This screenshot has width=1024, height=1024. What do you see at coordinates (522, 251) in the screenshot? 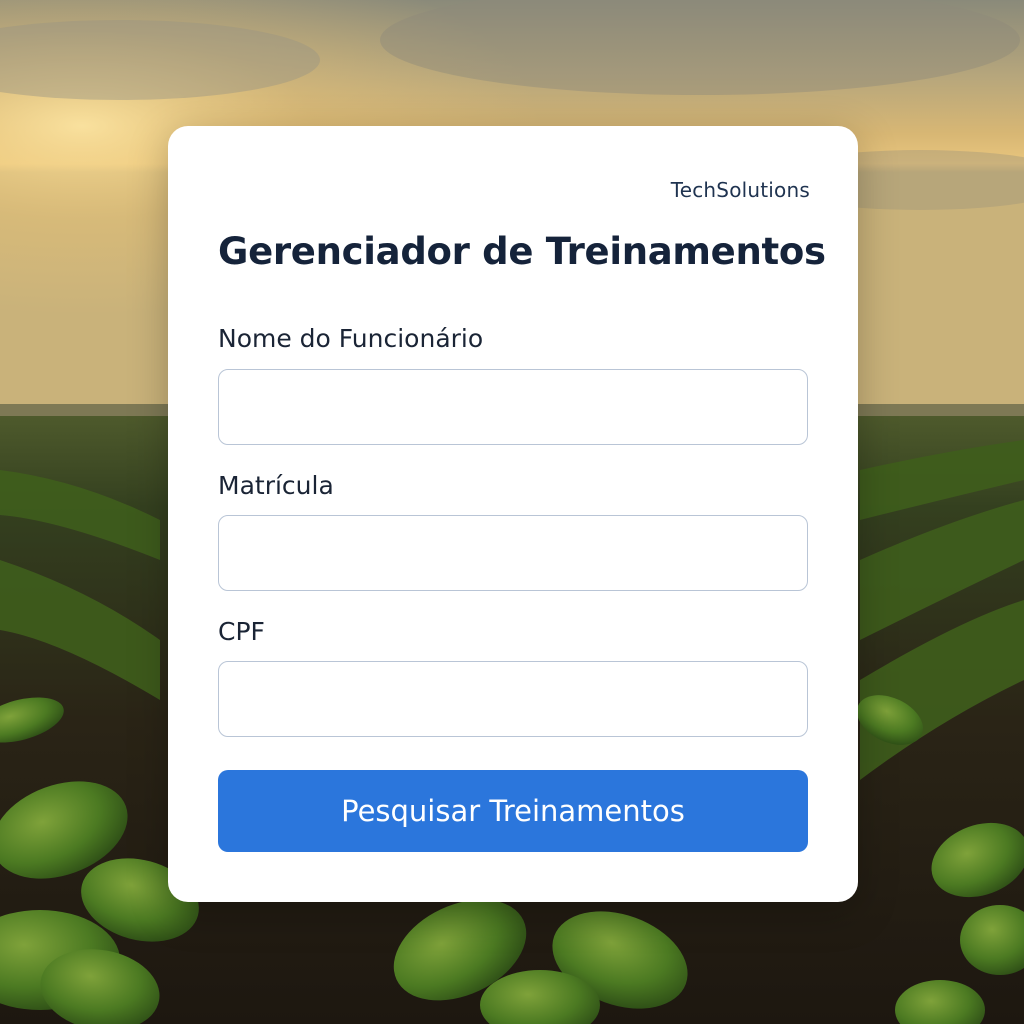
I see `page-title: Gerenciador de Treinamentos` at bounding box center [522, 251].